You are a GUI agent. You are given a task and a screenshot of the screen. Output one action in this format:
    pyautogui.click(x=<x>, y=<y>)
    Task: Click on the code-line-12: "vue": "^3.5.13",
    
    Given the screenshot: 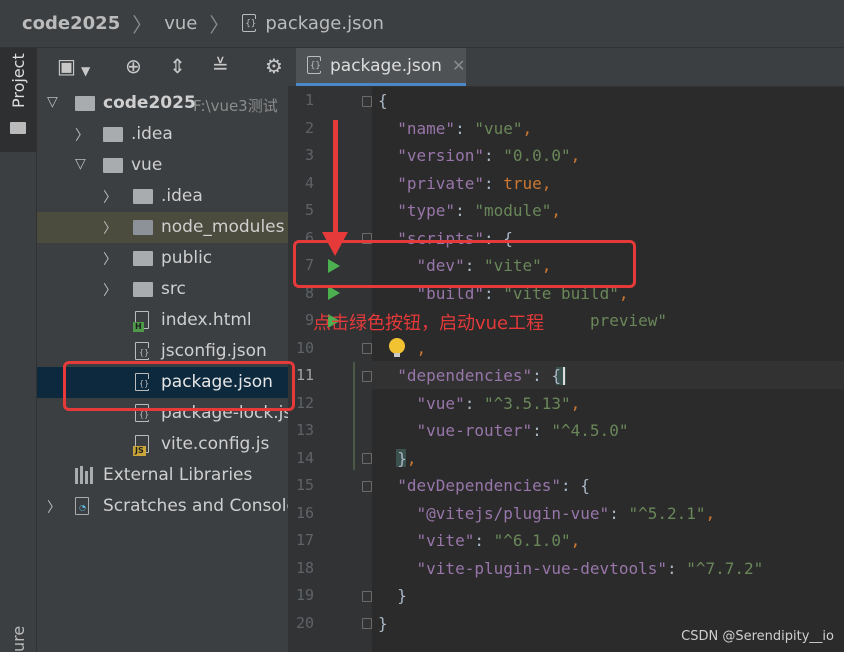 What is the action you would take?
    pyautogui.click(x=479, y=404)
    